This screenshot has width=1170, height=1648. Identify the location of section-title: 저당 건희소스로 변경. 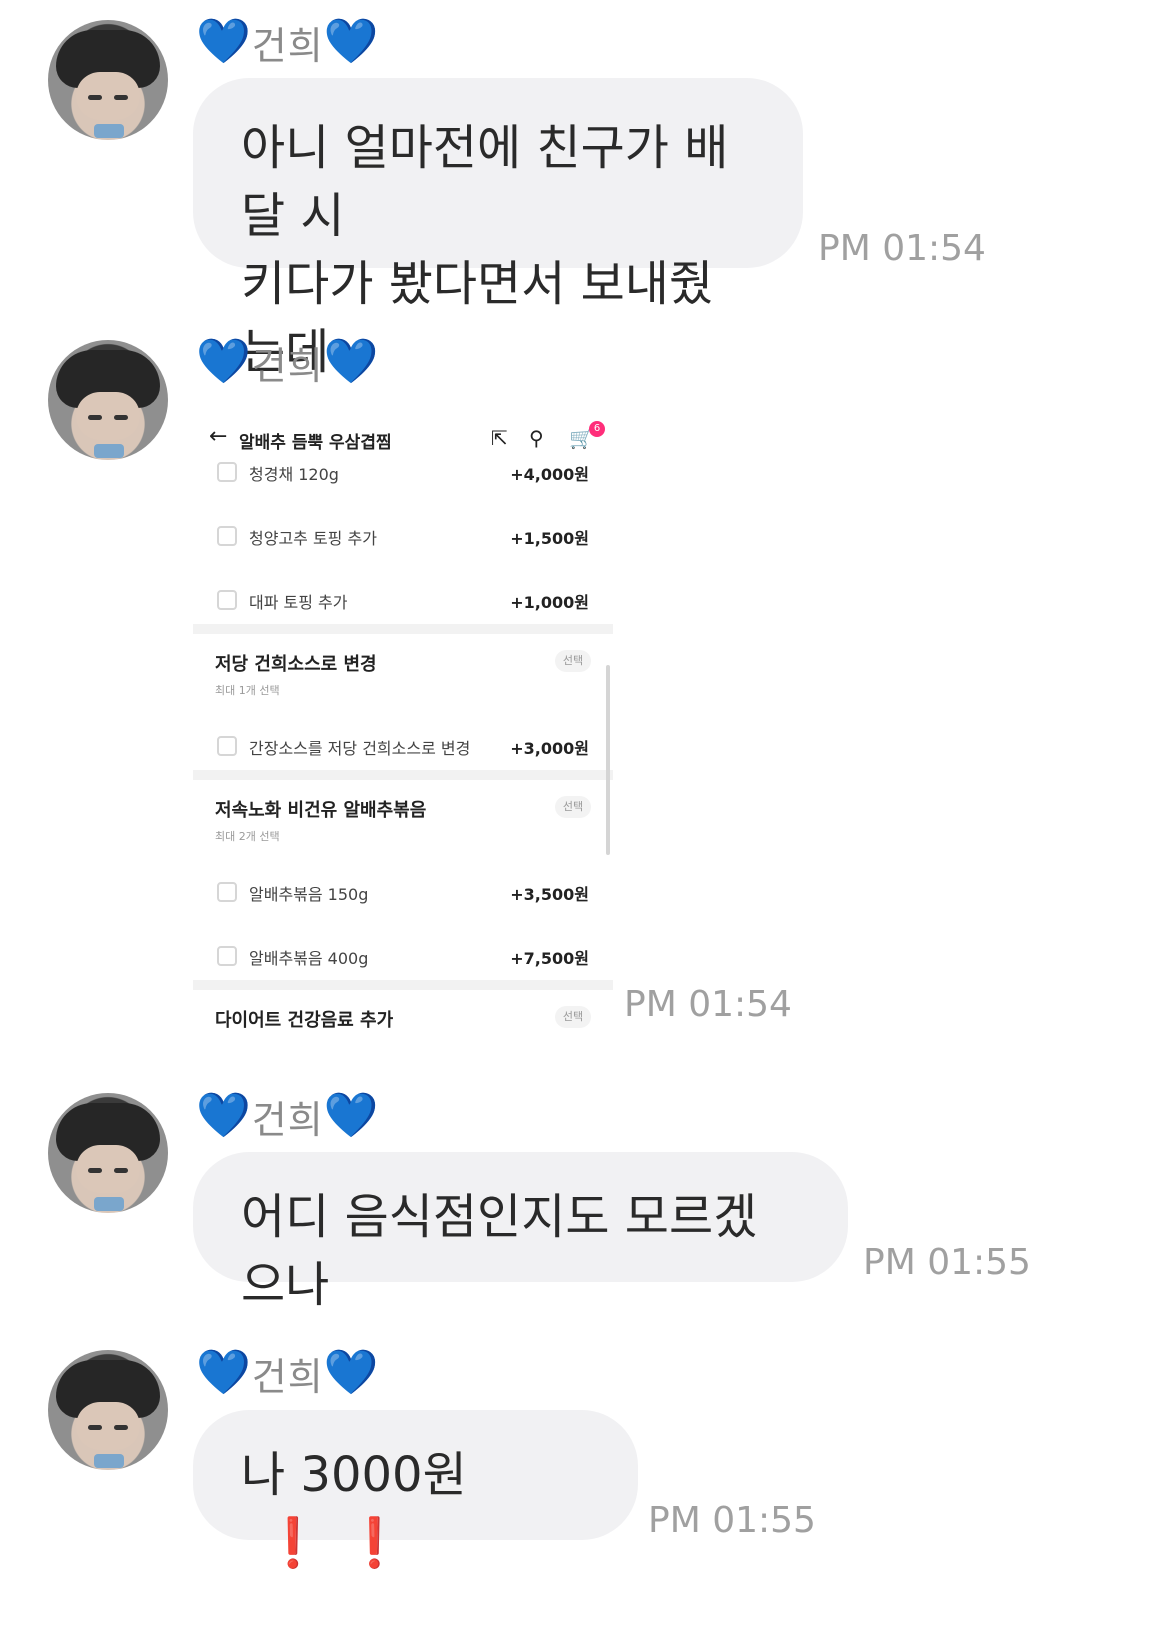
(296, 664).